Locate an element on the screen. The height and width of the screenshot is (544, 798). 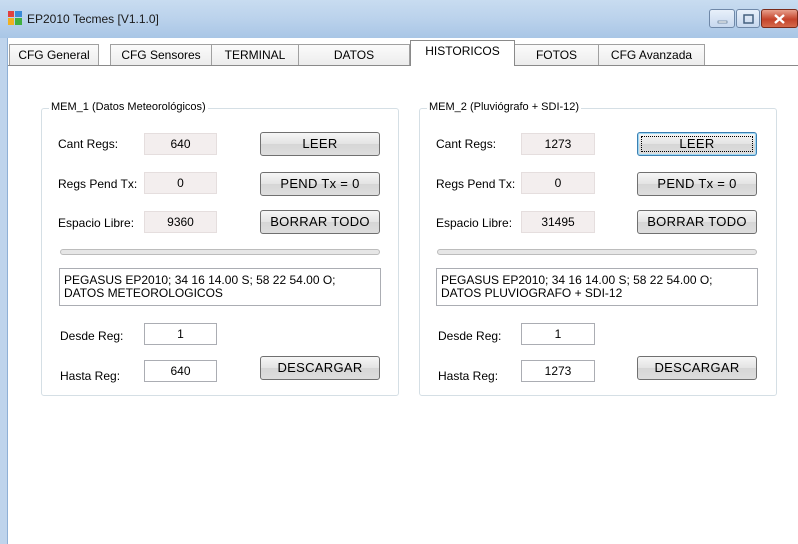
app-icon is located at coordinates (15, 18).